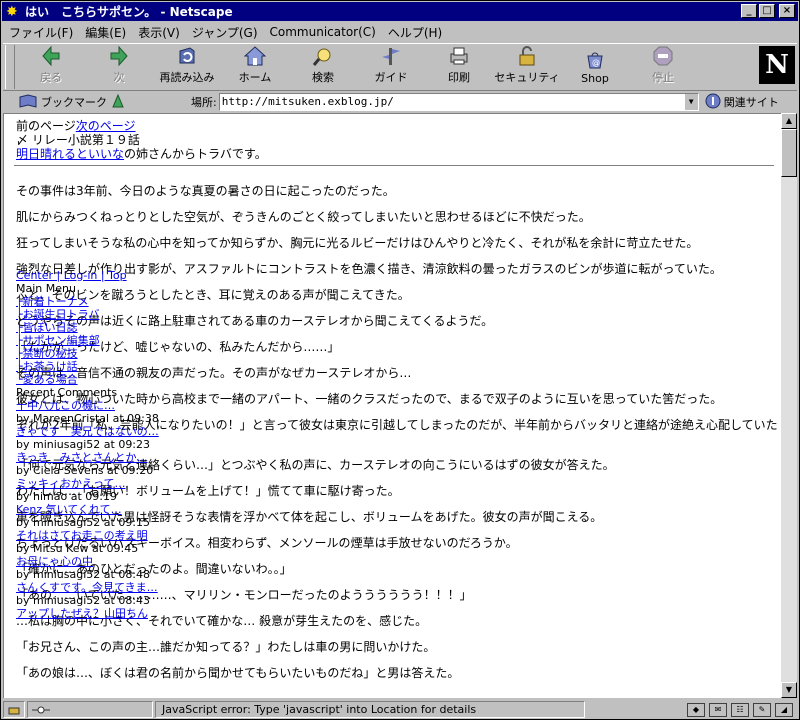 The width and height of the screenshot is (800, 720). I want to click on reload-button: 再読み込み, so click(187, 67).